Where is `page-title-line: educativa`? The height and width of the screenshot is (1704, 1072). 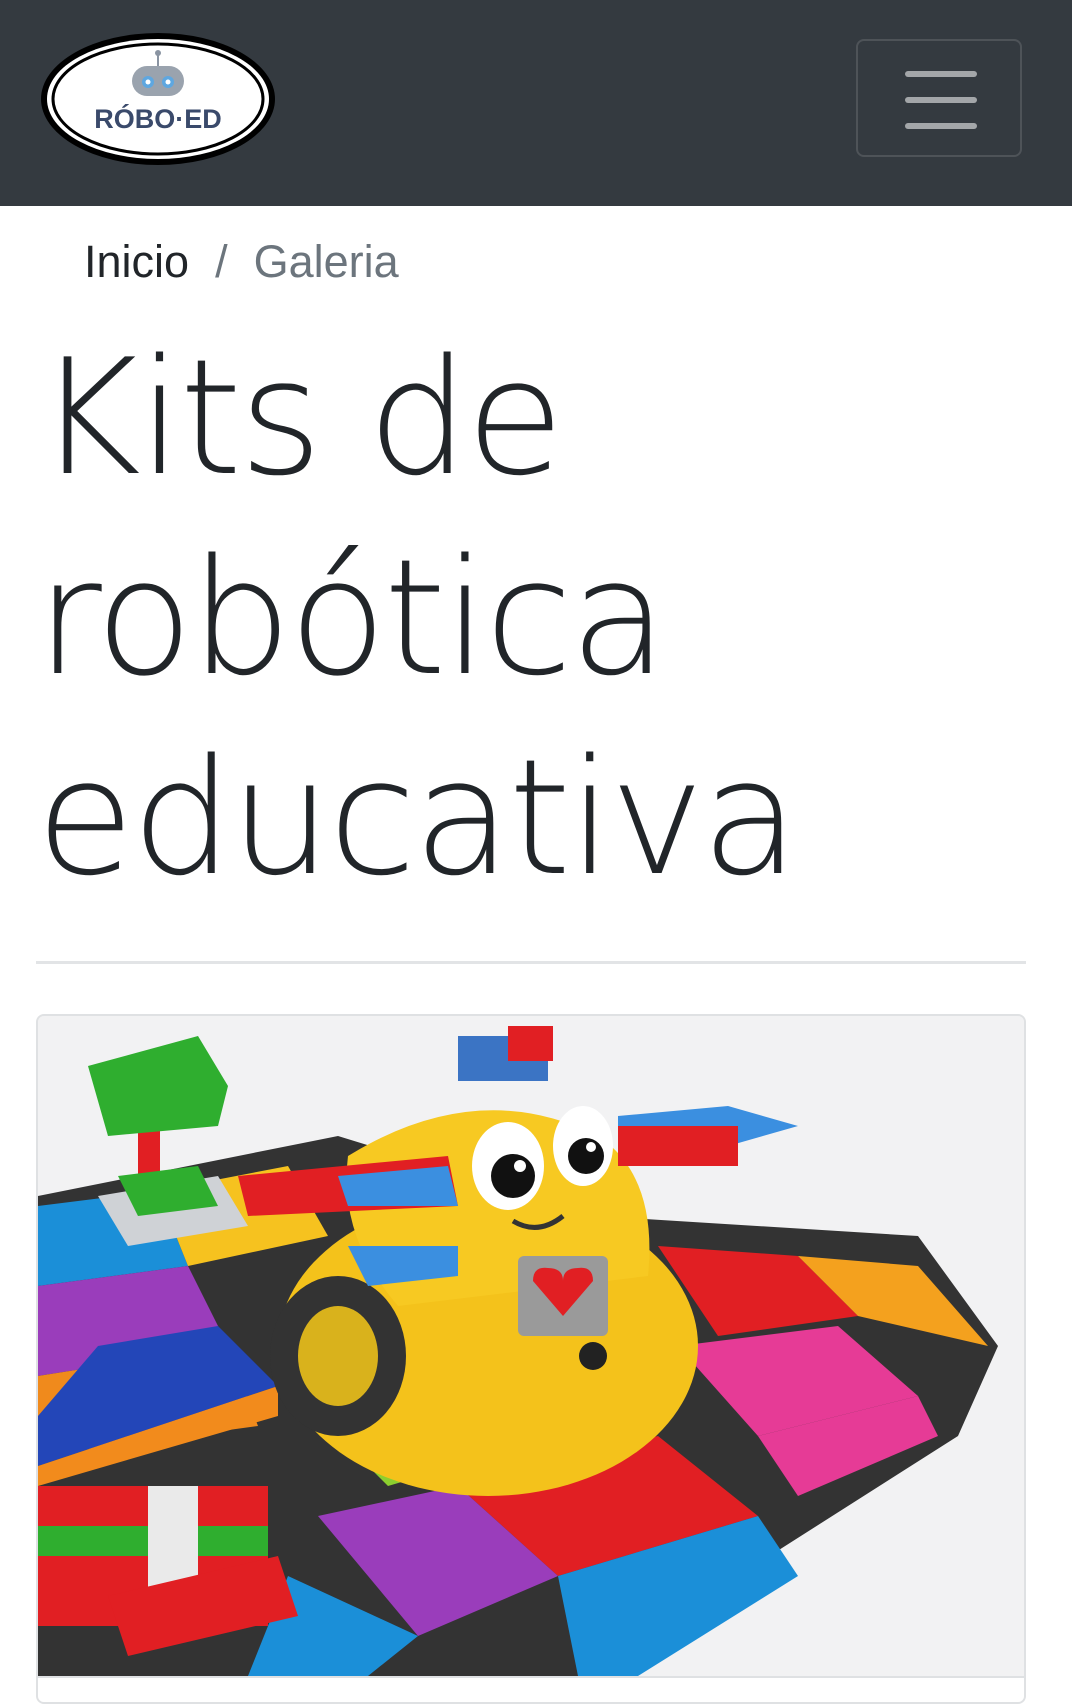 page-title-line: educativa is located at coordinates (417, 817).